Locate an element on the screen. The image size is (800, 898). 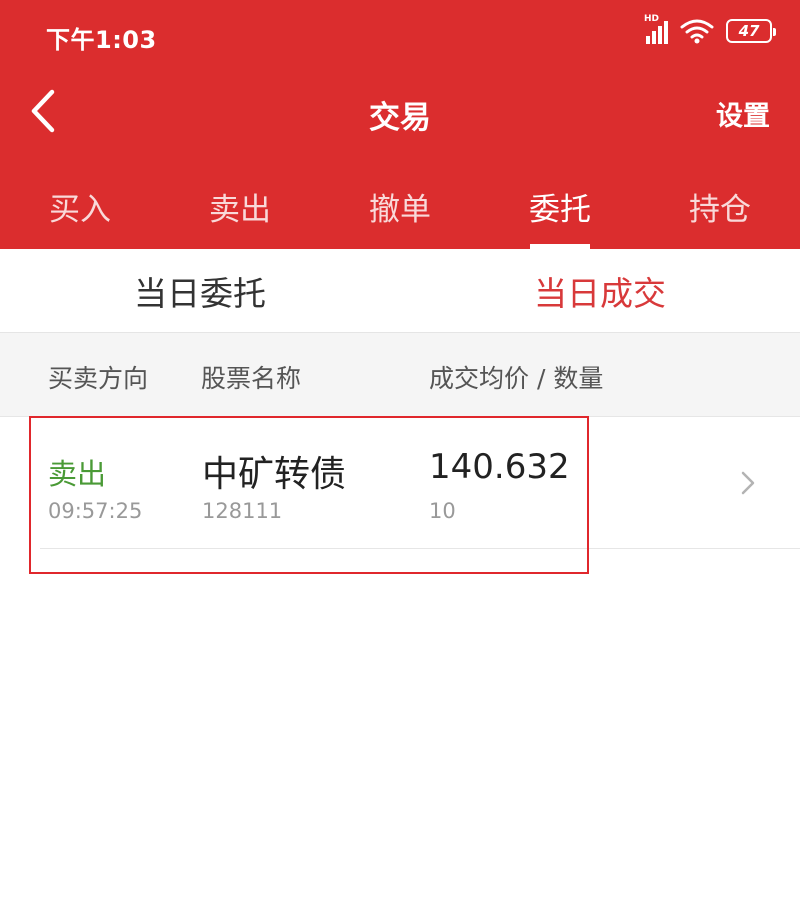
trade-row: 卖出 09:57:25 中矿转债 128111 140.632 10 is located at coordinates (400, 483).